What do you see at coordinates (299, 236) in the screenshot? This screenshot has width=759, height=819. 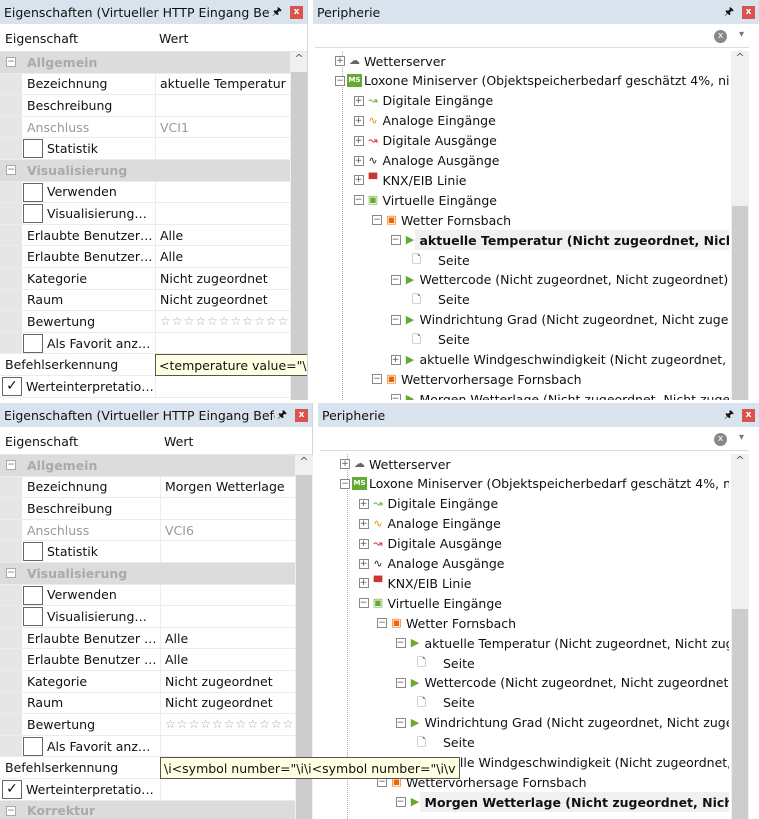 I see `scrollbar-thumb` at bounding box center [299, 236].